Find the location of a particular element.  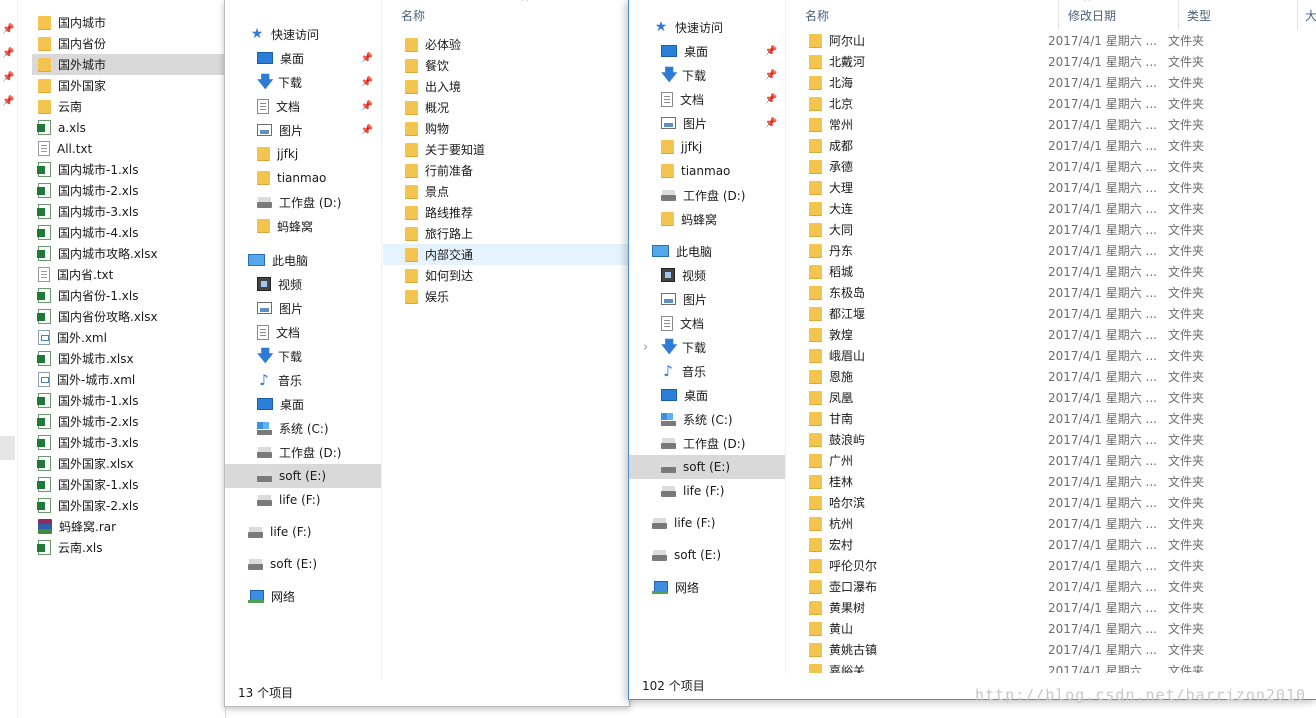

folder-item: 出入境 is located at coordinates (506, 86).